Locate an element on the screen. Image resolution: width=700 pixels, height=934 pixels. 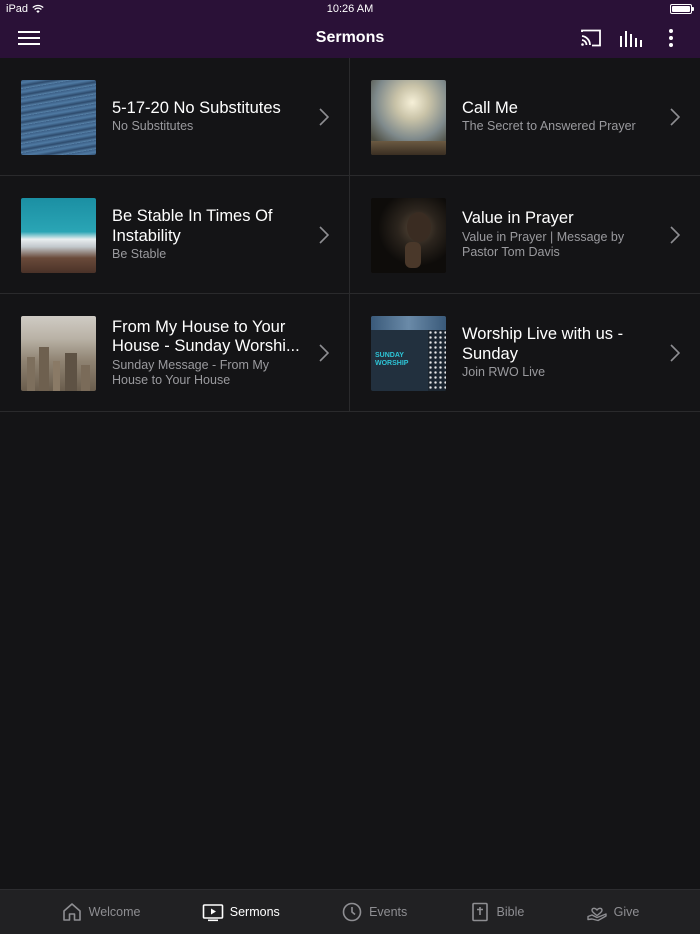
video-icon is located at coordinates (213, 913).